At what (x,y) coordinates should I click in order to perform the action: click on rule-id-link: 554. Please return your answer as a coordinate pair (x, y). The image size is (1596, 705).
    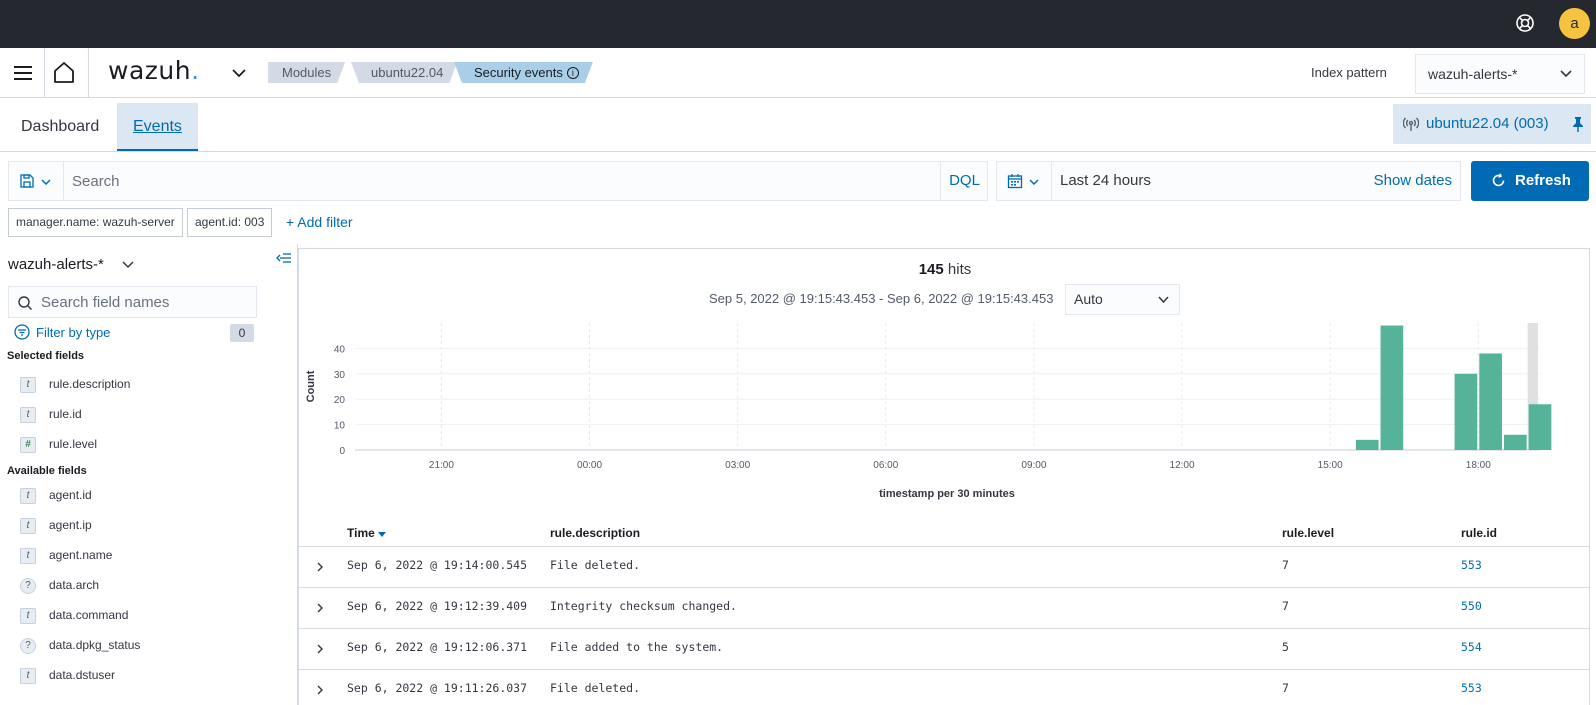
    Looking at the image, I should click on (1471, 647).